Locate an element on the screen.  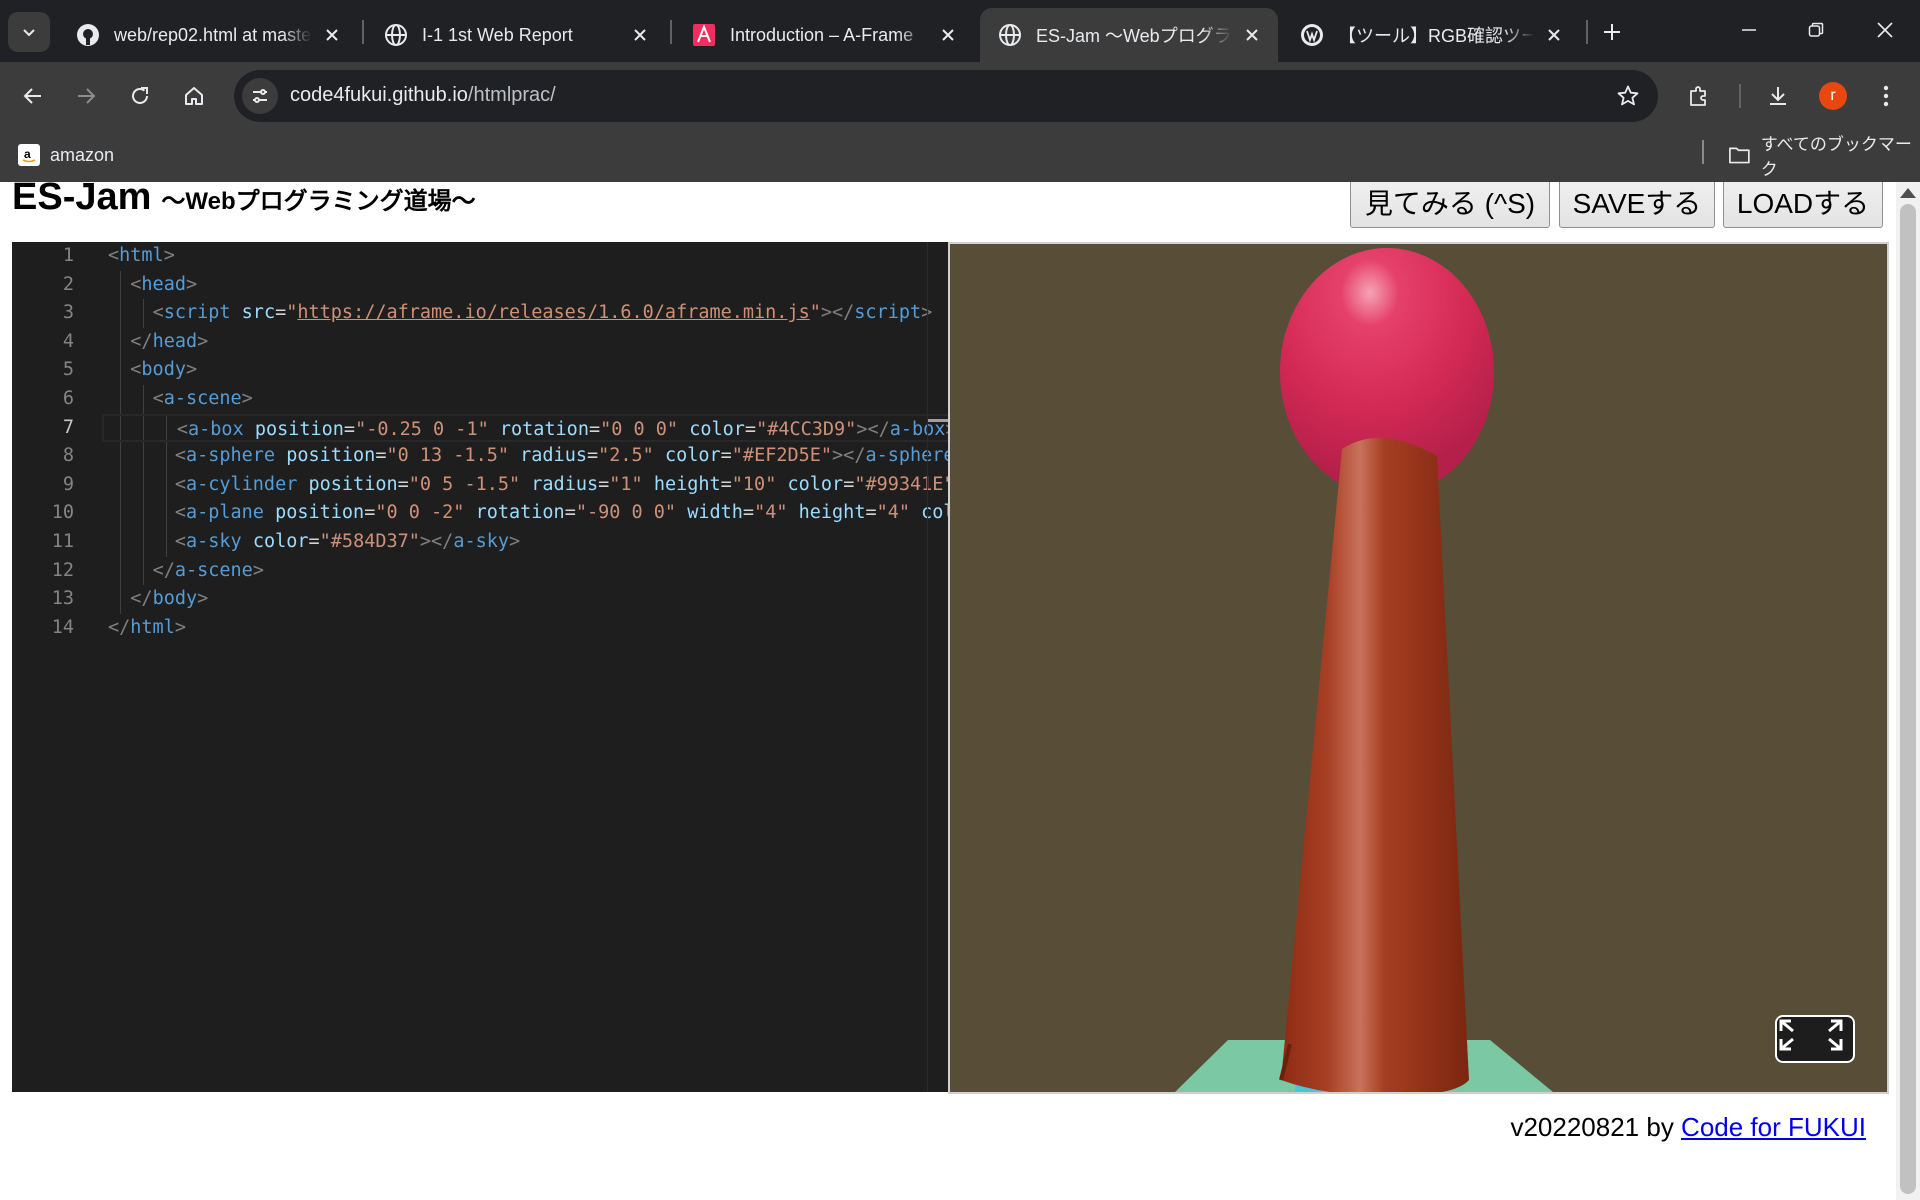
scene-render is located at coordinates (1364, 670).